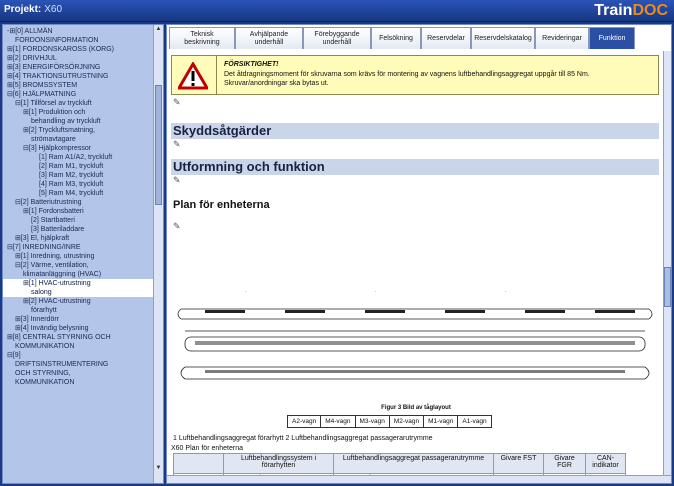 The image size is (674, 486). I want to click on tree-node-label: ⊞[1] Produktion och, so click(54, 112).